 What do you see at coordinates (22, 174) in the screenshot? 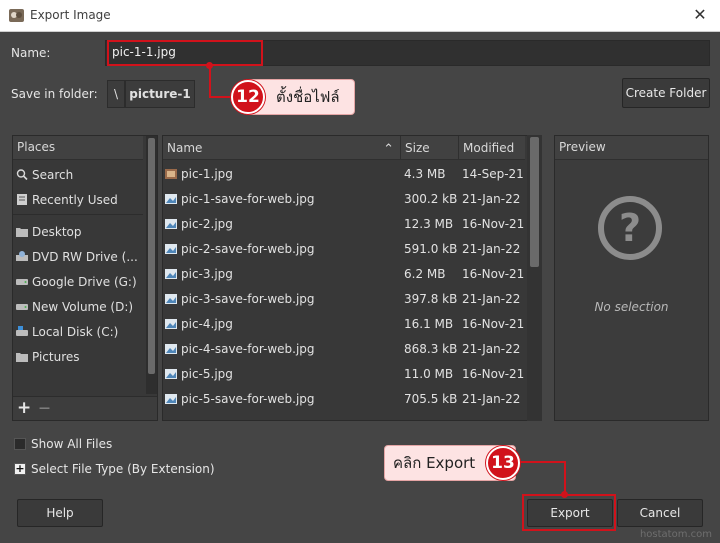
I see `search-icon` at bounding box center [22, 174].